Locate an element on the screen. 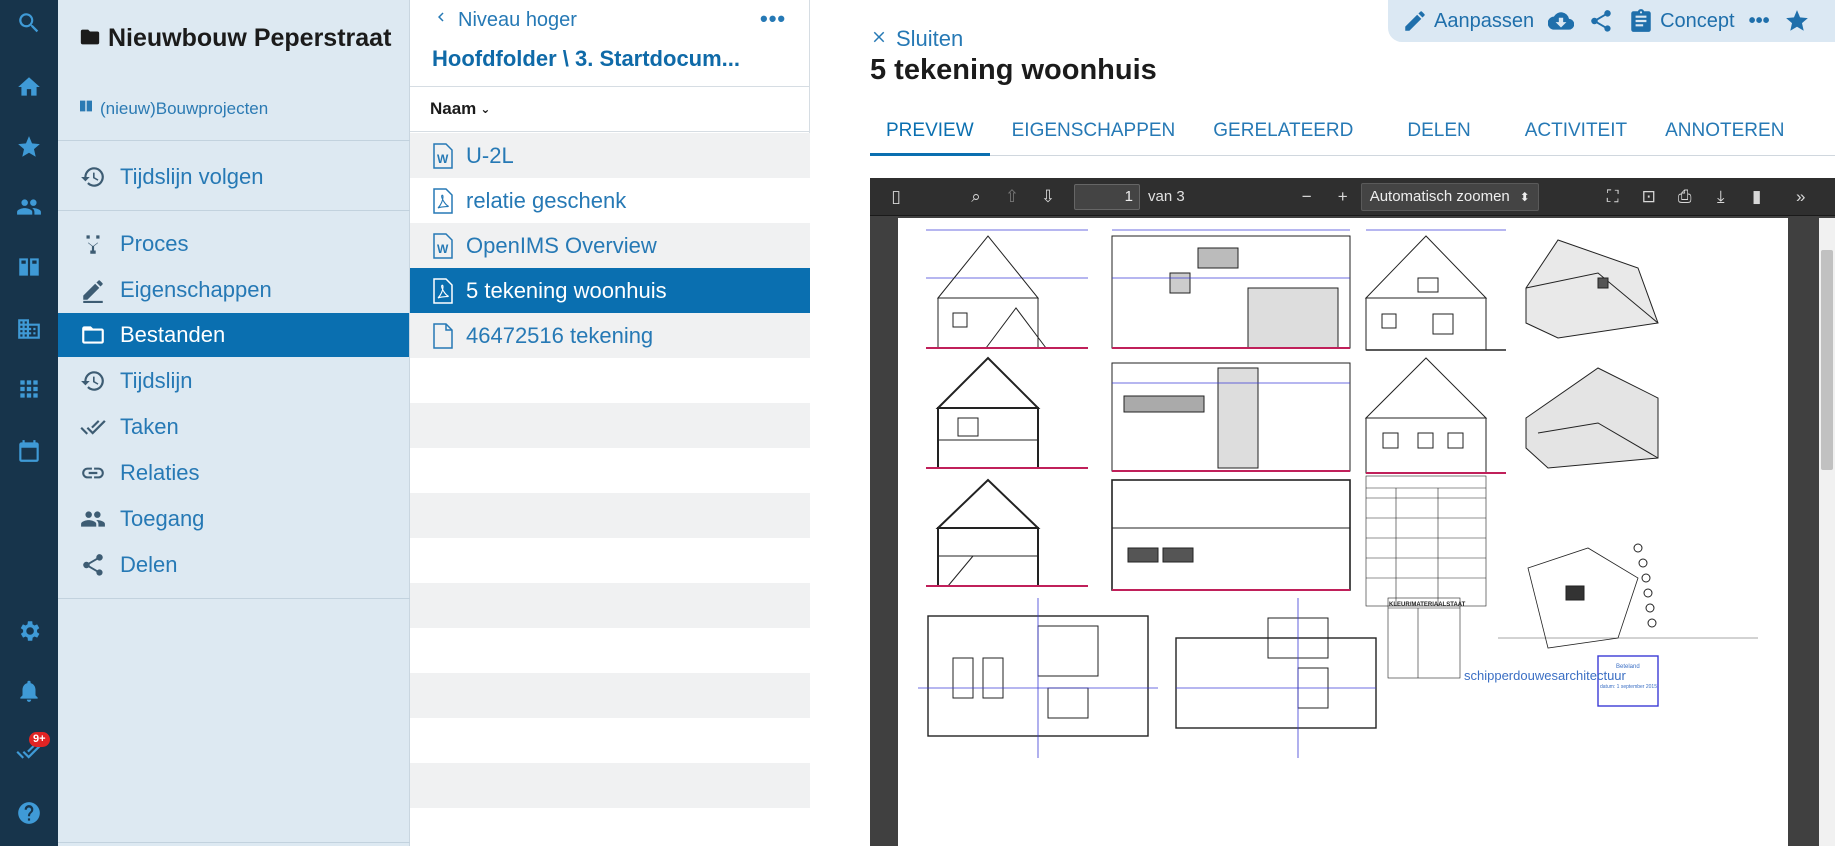 This screenshot has width=1835, height=846. star-icon is located at coordinates (29, 147).